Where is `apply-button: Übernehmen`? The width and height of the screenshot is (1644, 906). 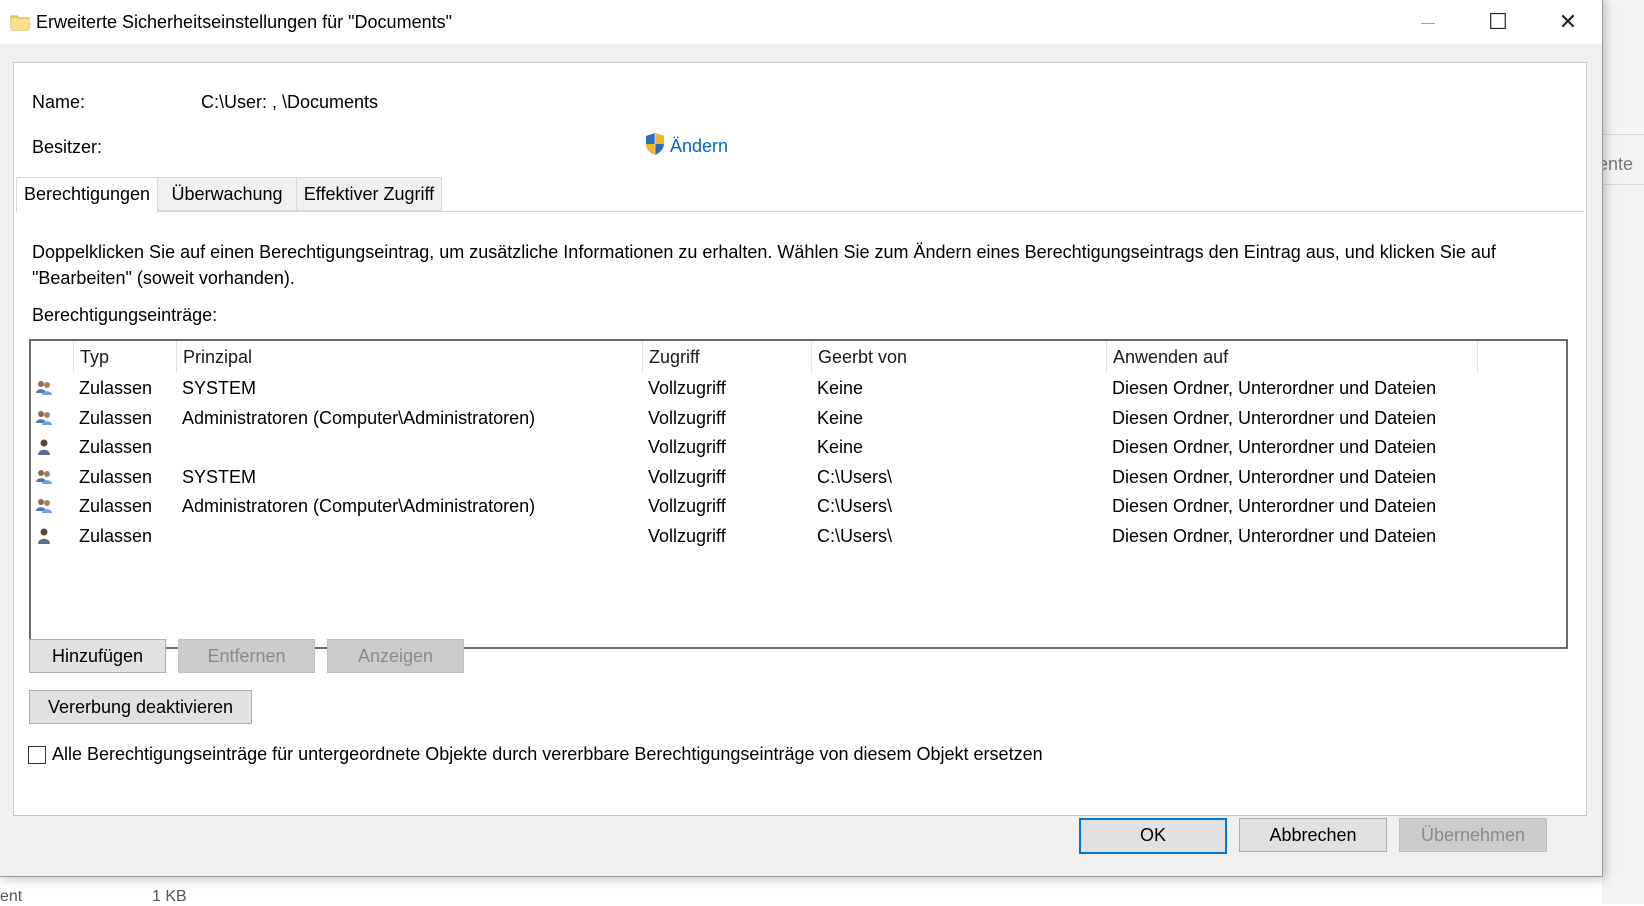 apply-button: Übernehmen is located at coordinates (1473, 835).